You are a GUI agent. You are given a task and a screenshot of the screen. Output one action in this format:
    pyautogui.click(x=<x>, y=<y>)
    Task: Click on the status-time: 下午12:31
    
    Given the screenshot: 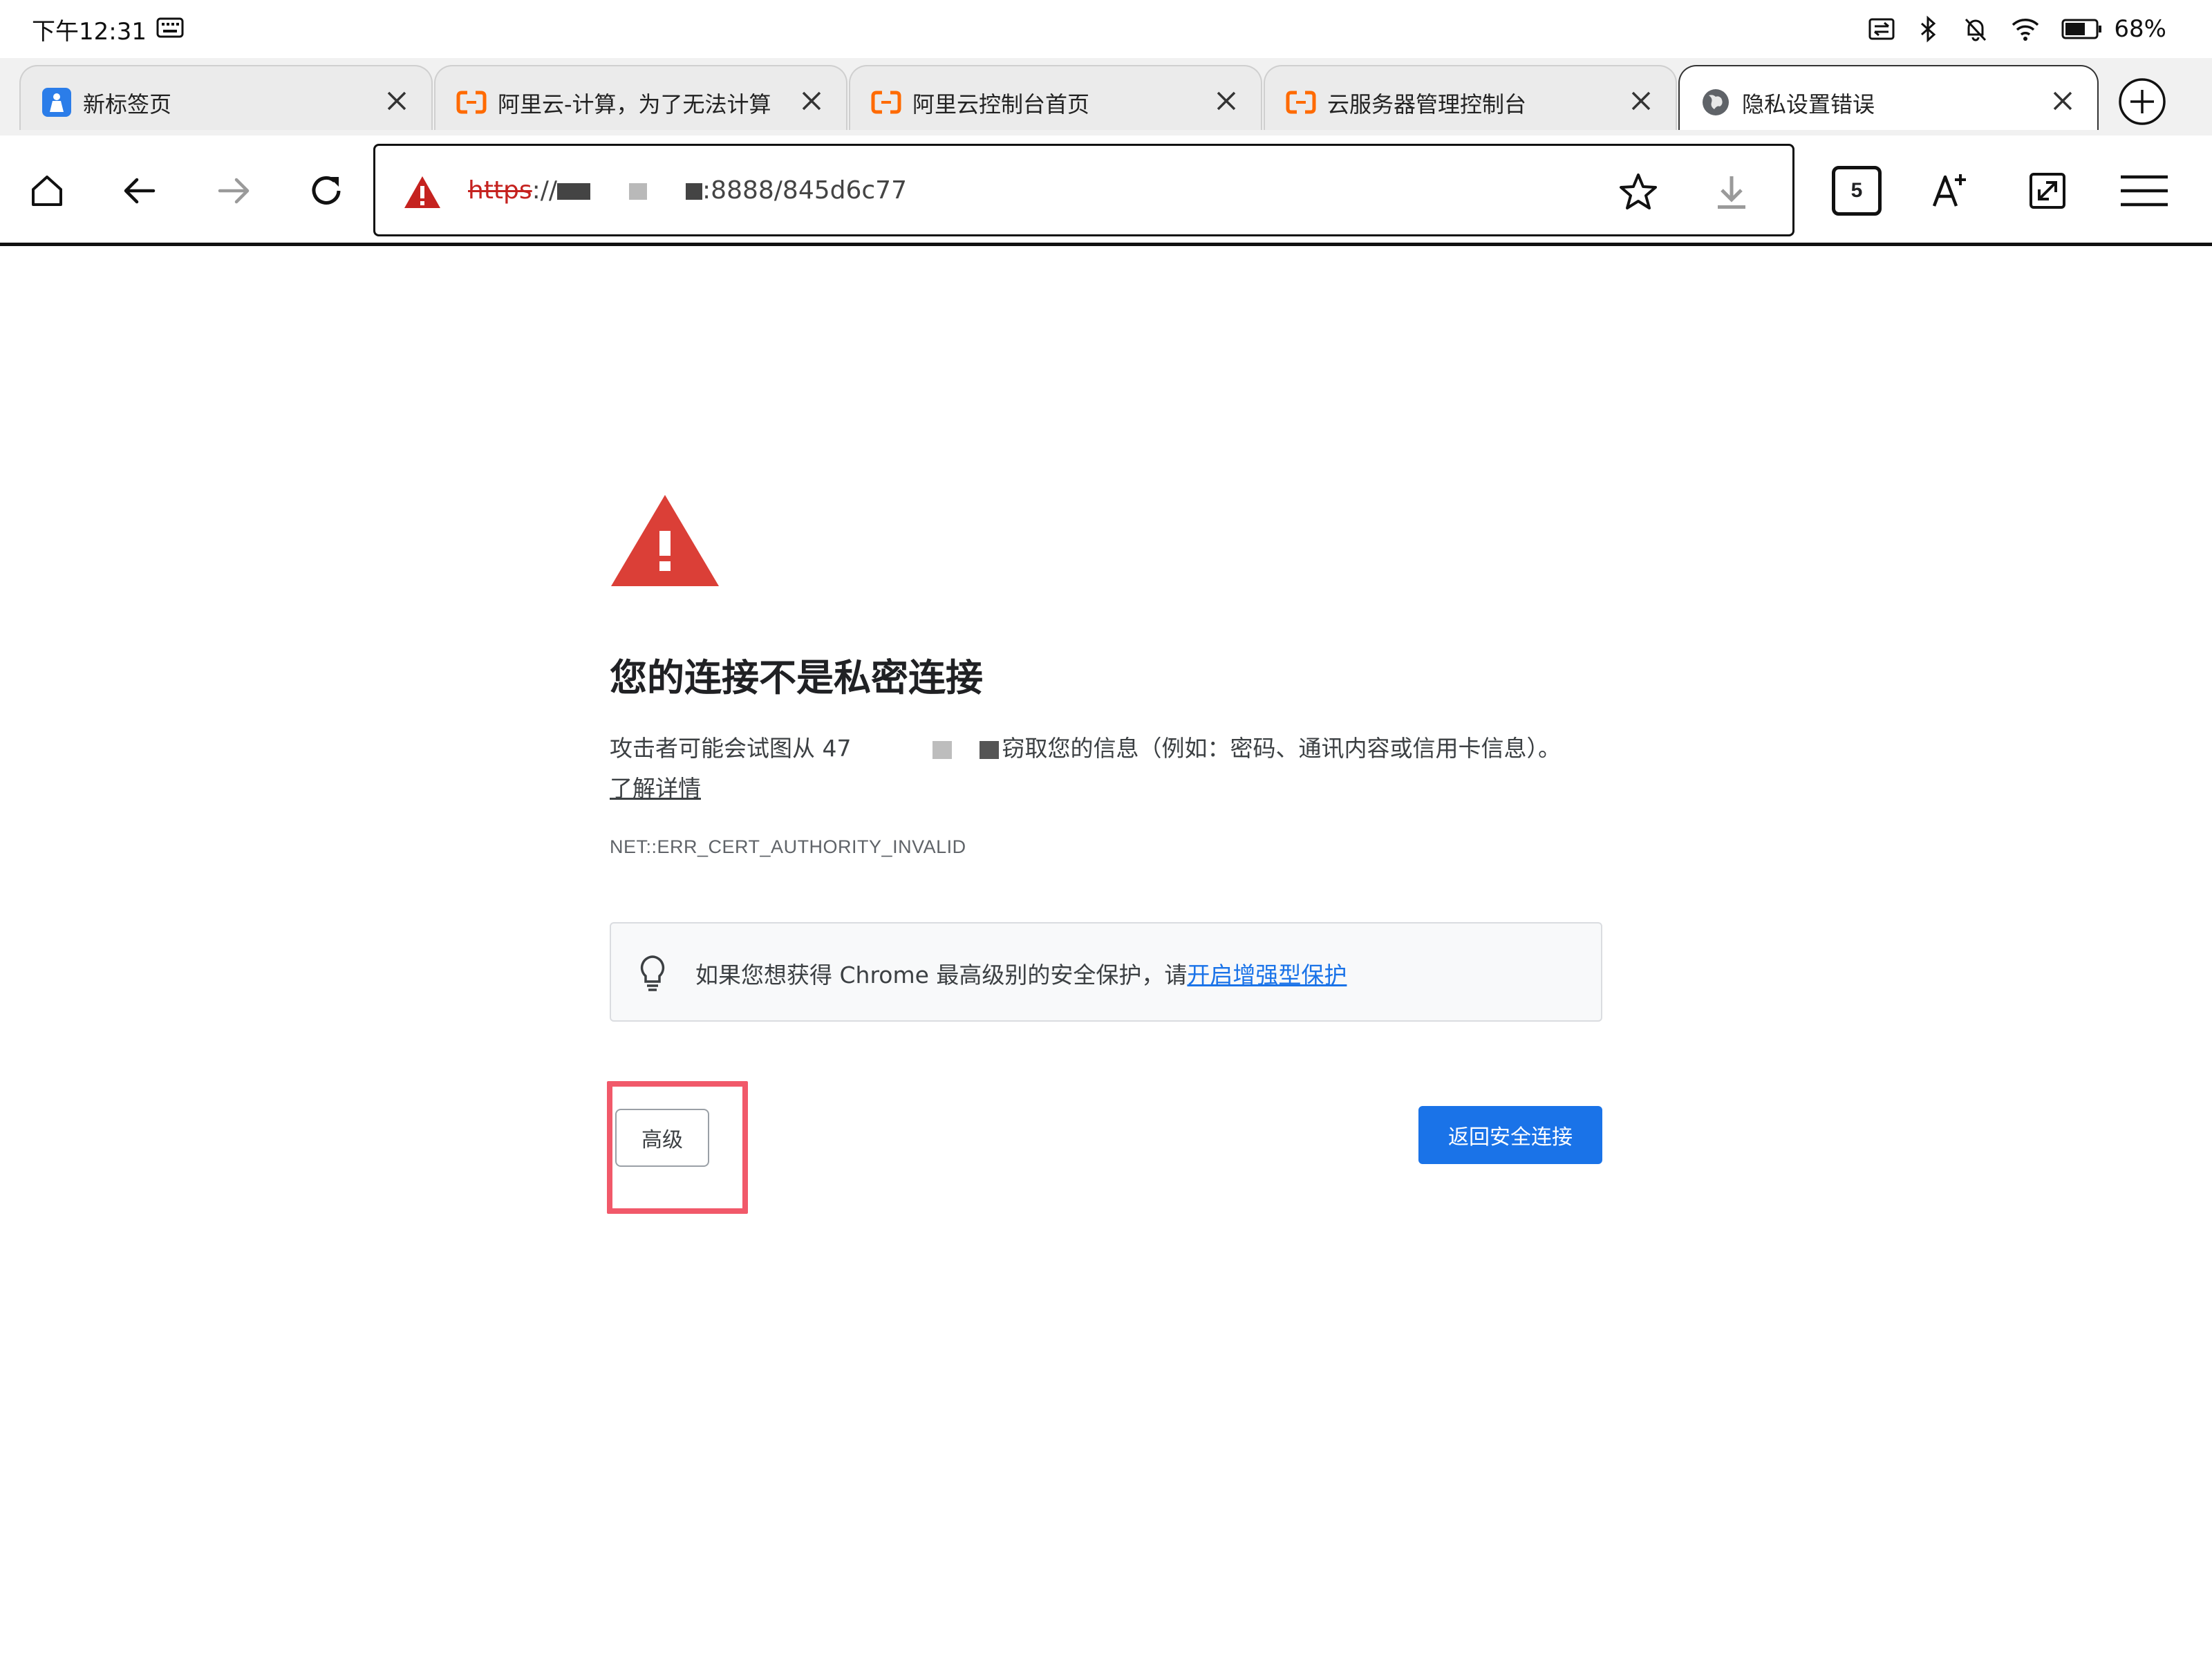 What is the action you would take?
    pyautogui.click(x=89, y=32)
    